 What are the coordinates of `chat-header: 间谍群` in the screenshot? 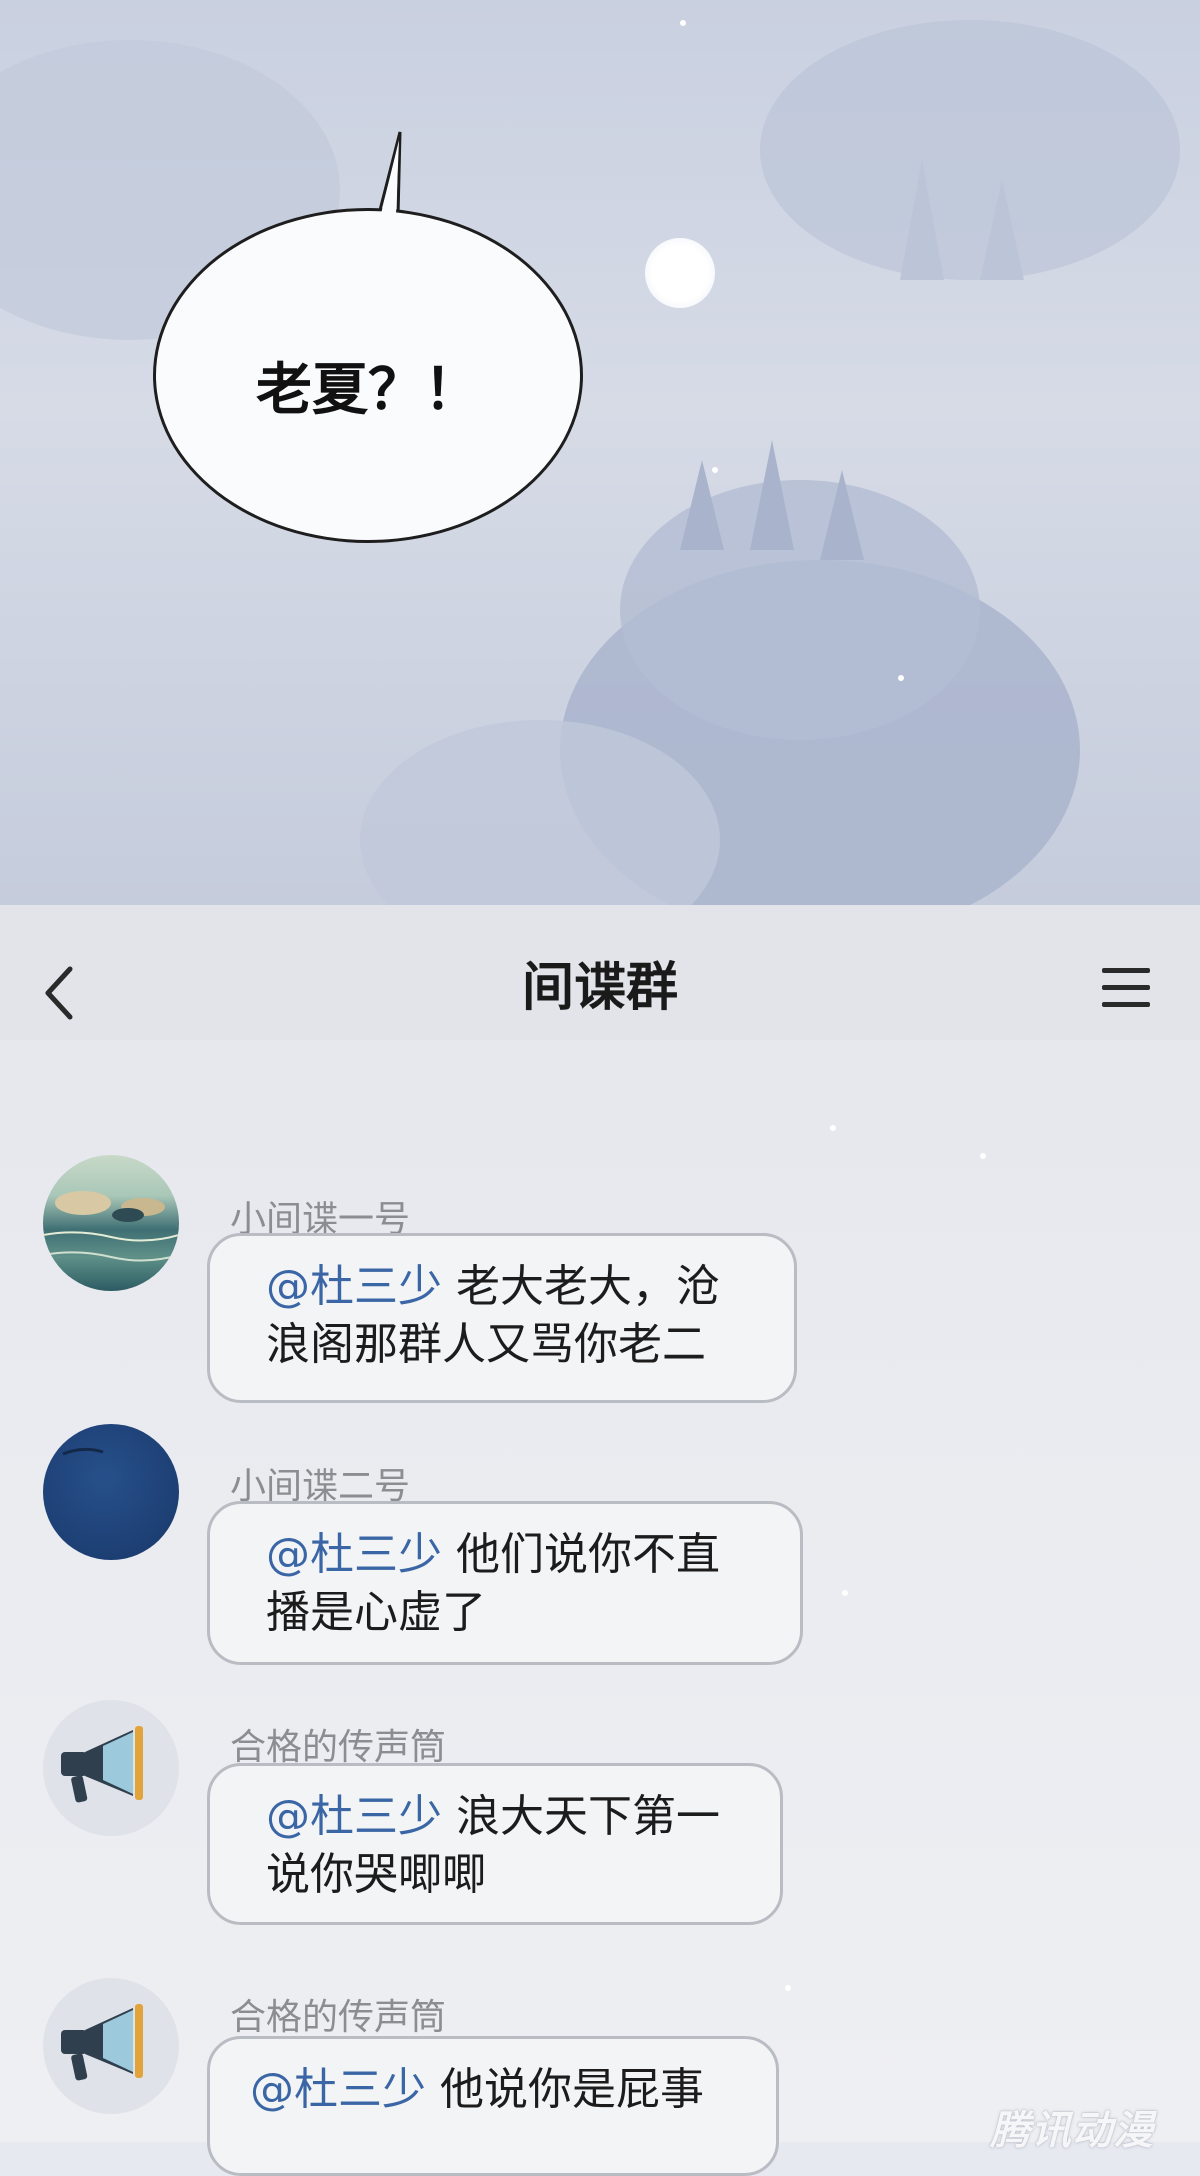 It's located at (600, 972).